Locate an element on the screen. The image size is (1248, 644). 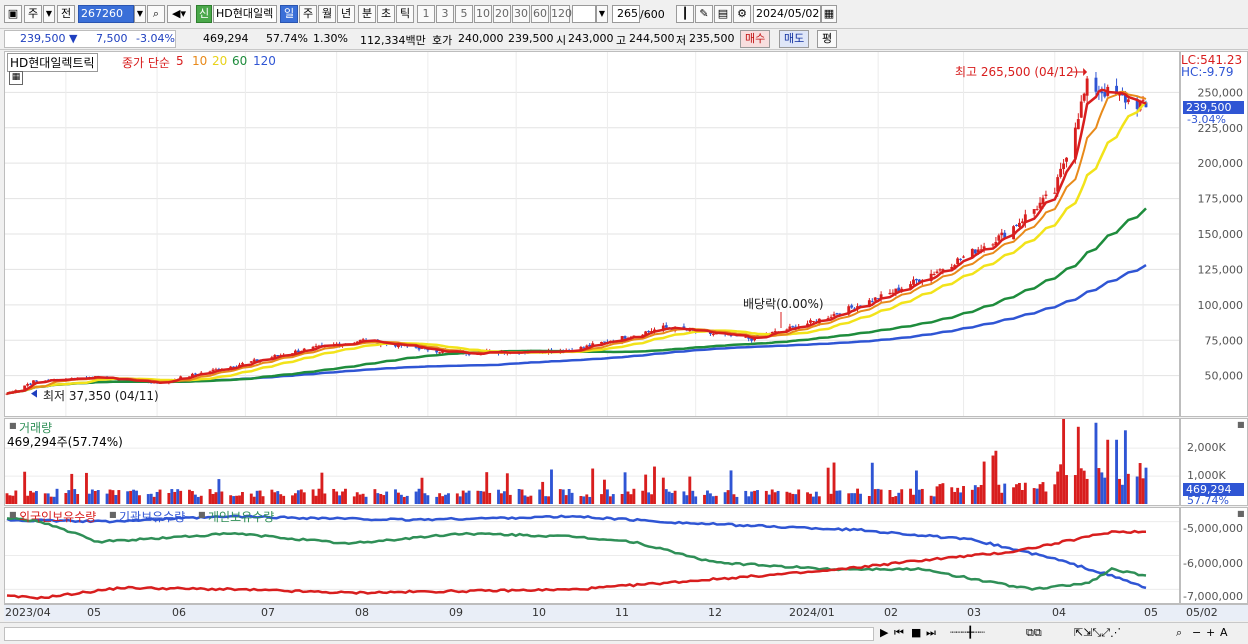
eval-button: 평 is located at coordinates (827, 39).